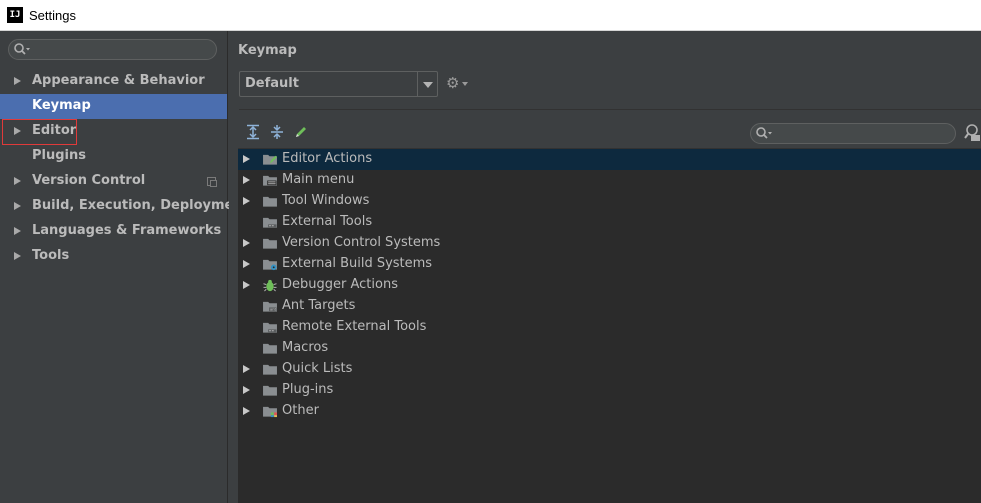  What do you see at coordinates (319, 305) in the screenshot?
I see `tree-node-label: Ant Targets` at bounding box center [319, 305].